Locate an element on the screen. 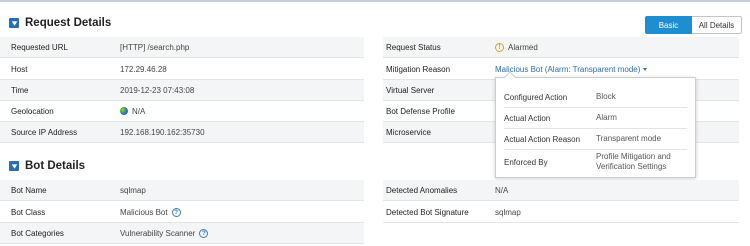 The width and height of the screenshot is (750, 246). row-label: Geolocation is located at coordinates (32, 111).